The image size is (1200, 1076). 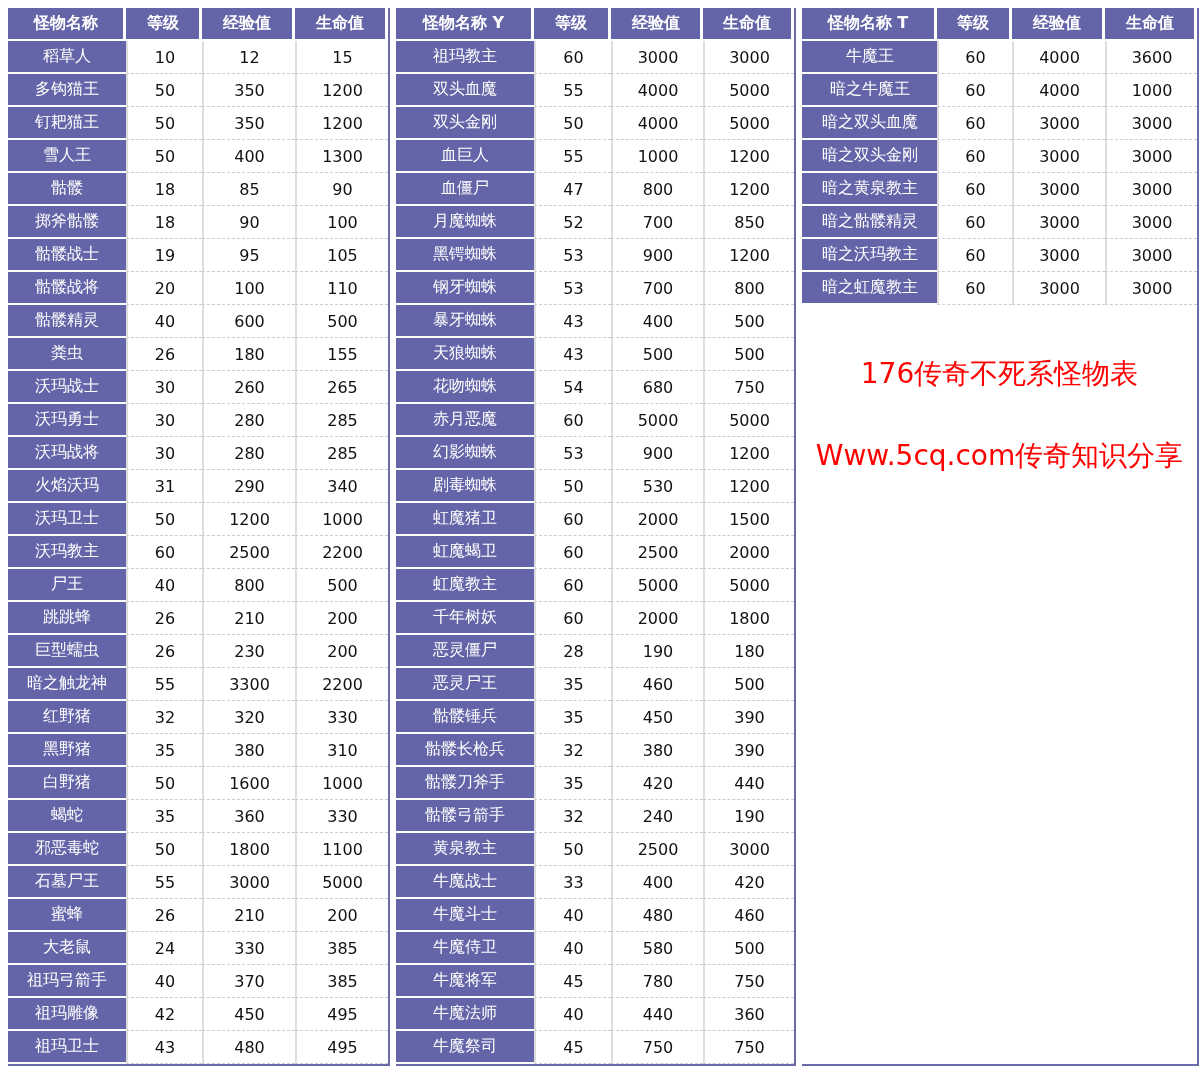 What do you see at coordinates (657, 156) in the screenshot?
I see `table-cell: 1000` at bounding box center [657, 156].